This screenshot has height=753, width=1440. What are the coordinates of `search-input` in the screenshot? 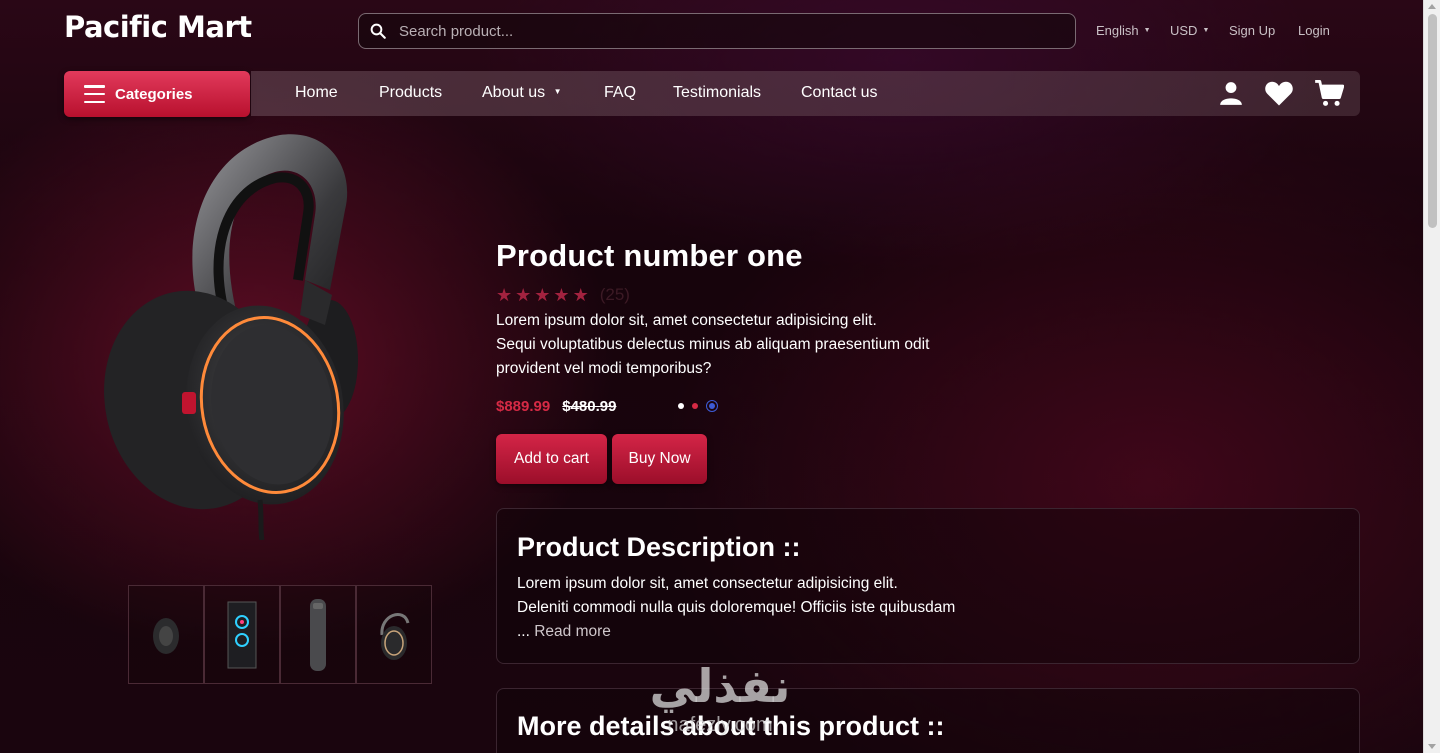 It's located at (719, 31).